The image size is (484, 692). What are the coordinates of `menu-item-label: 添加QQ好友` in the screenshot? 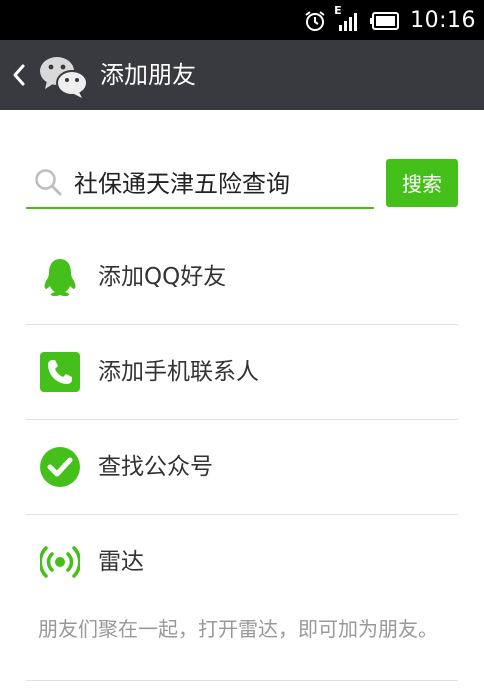 It's located at (162, 277).